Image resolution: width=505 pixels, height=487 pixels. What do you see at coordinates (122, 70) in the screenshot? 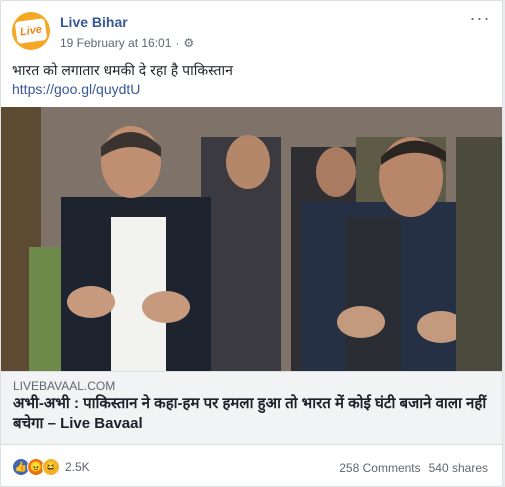
I see `post-text: भारत को लगातार धमकी दे रहा है पाकिस्तान` at bounding box center [122, 70].